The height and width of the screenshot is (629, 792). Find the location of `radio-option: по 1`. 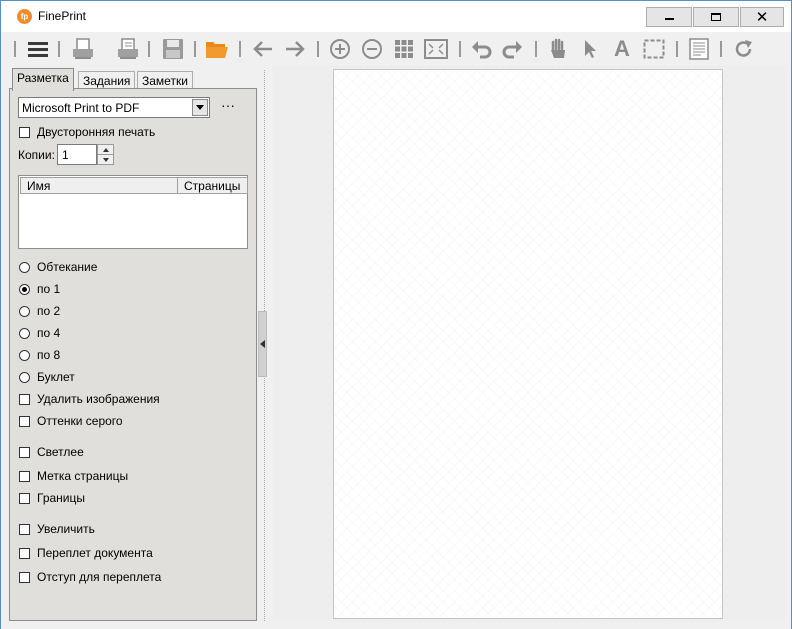

radio-option: по 1 is located at coordinates (39, 289).